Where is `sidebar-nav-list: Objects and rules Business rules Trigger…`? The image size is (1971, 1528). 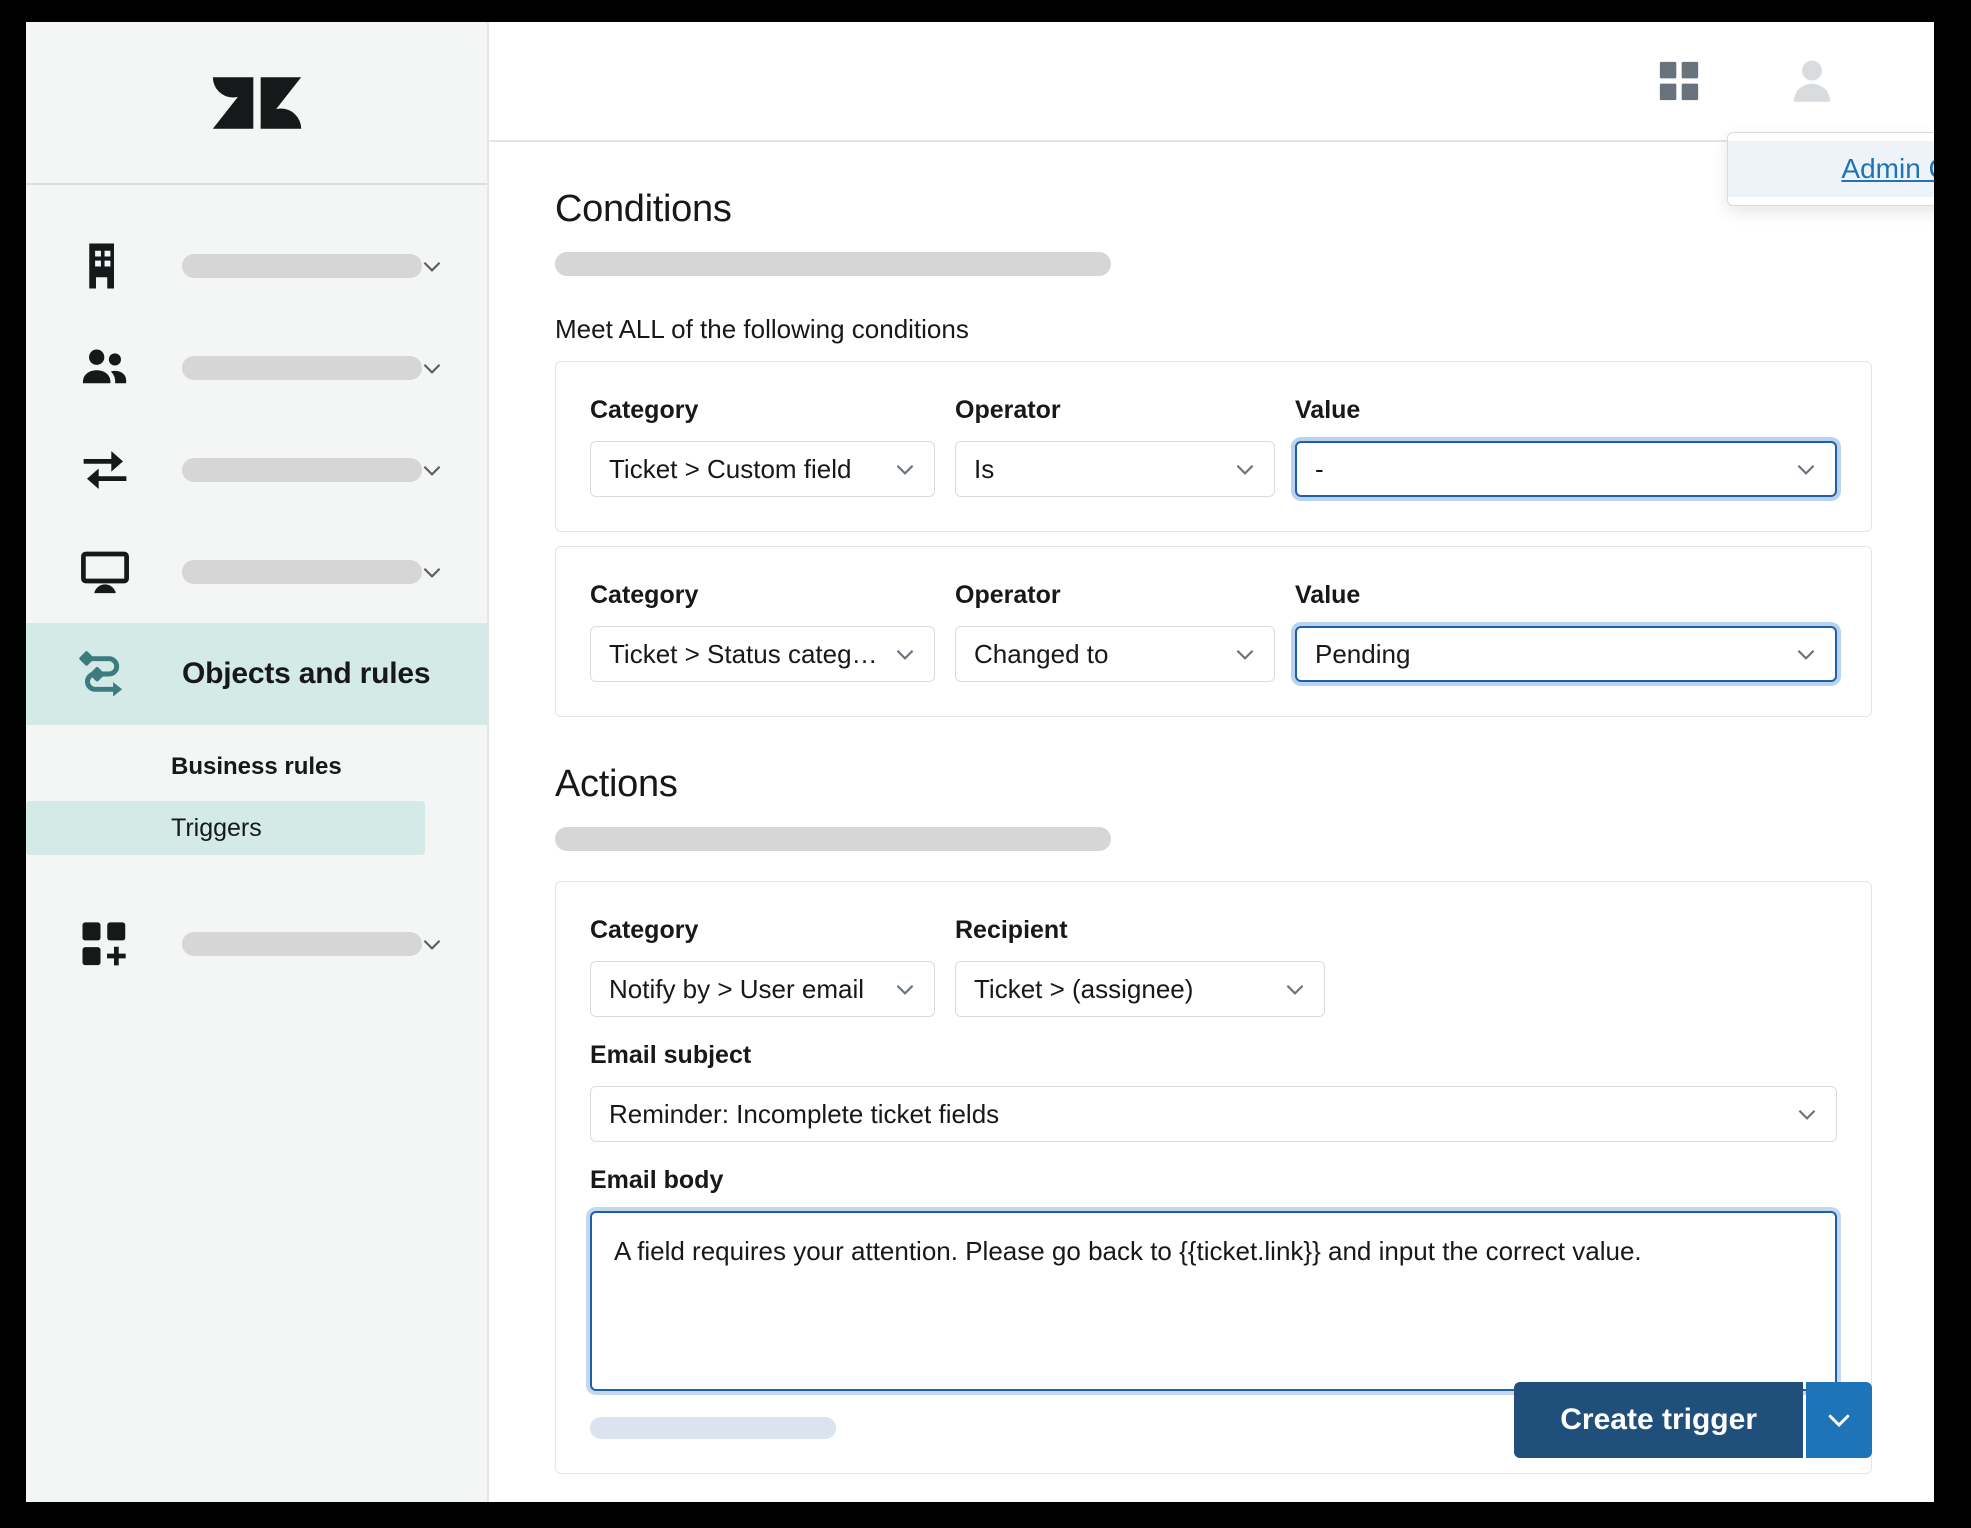
sidebar-nav-list: Objects and rules Business rules Trigger… is located at coordinates (256, 590).